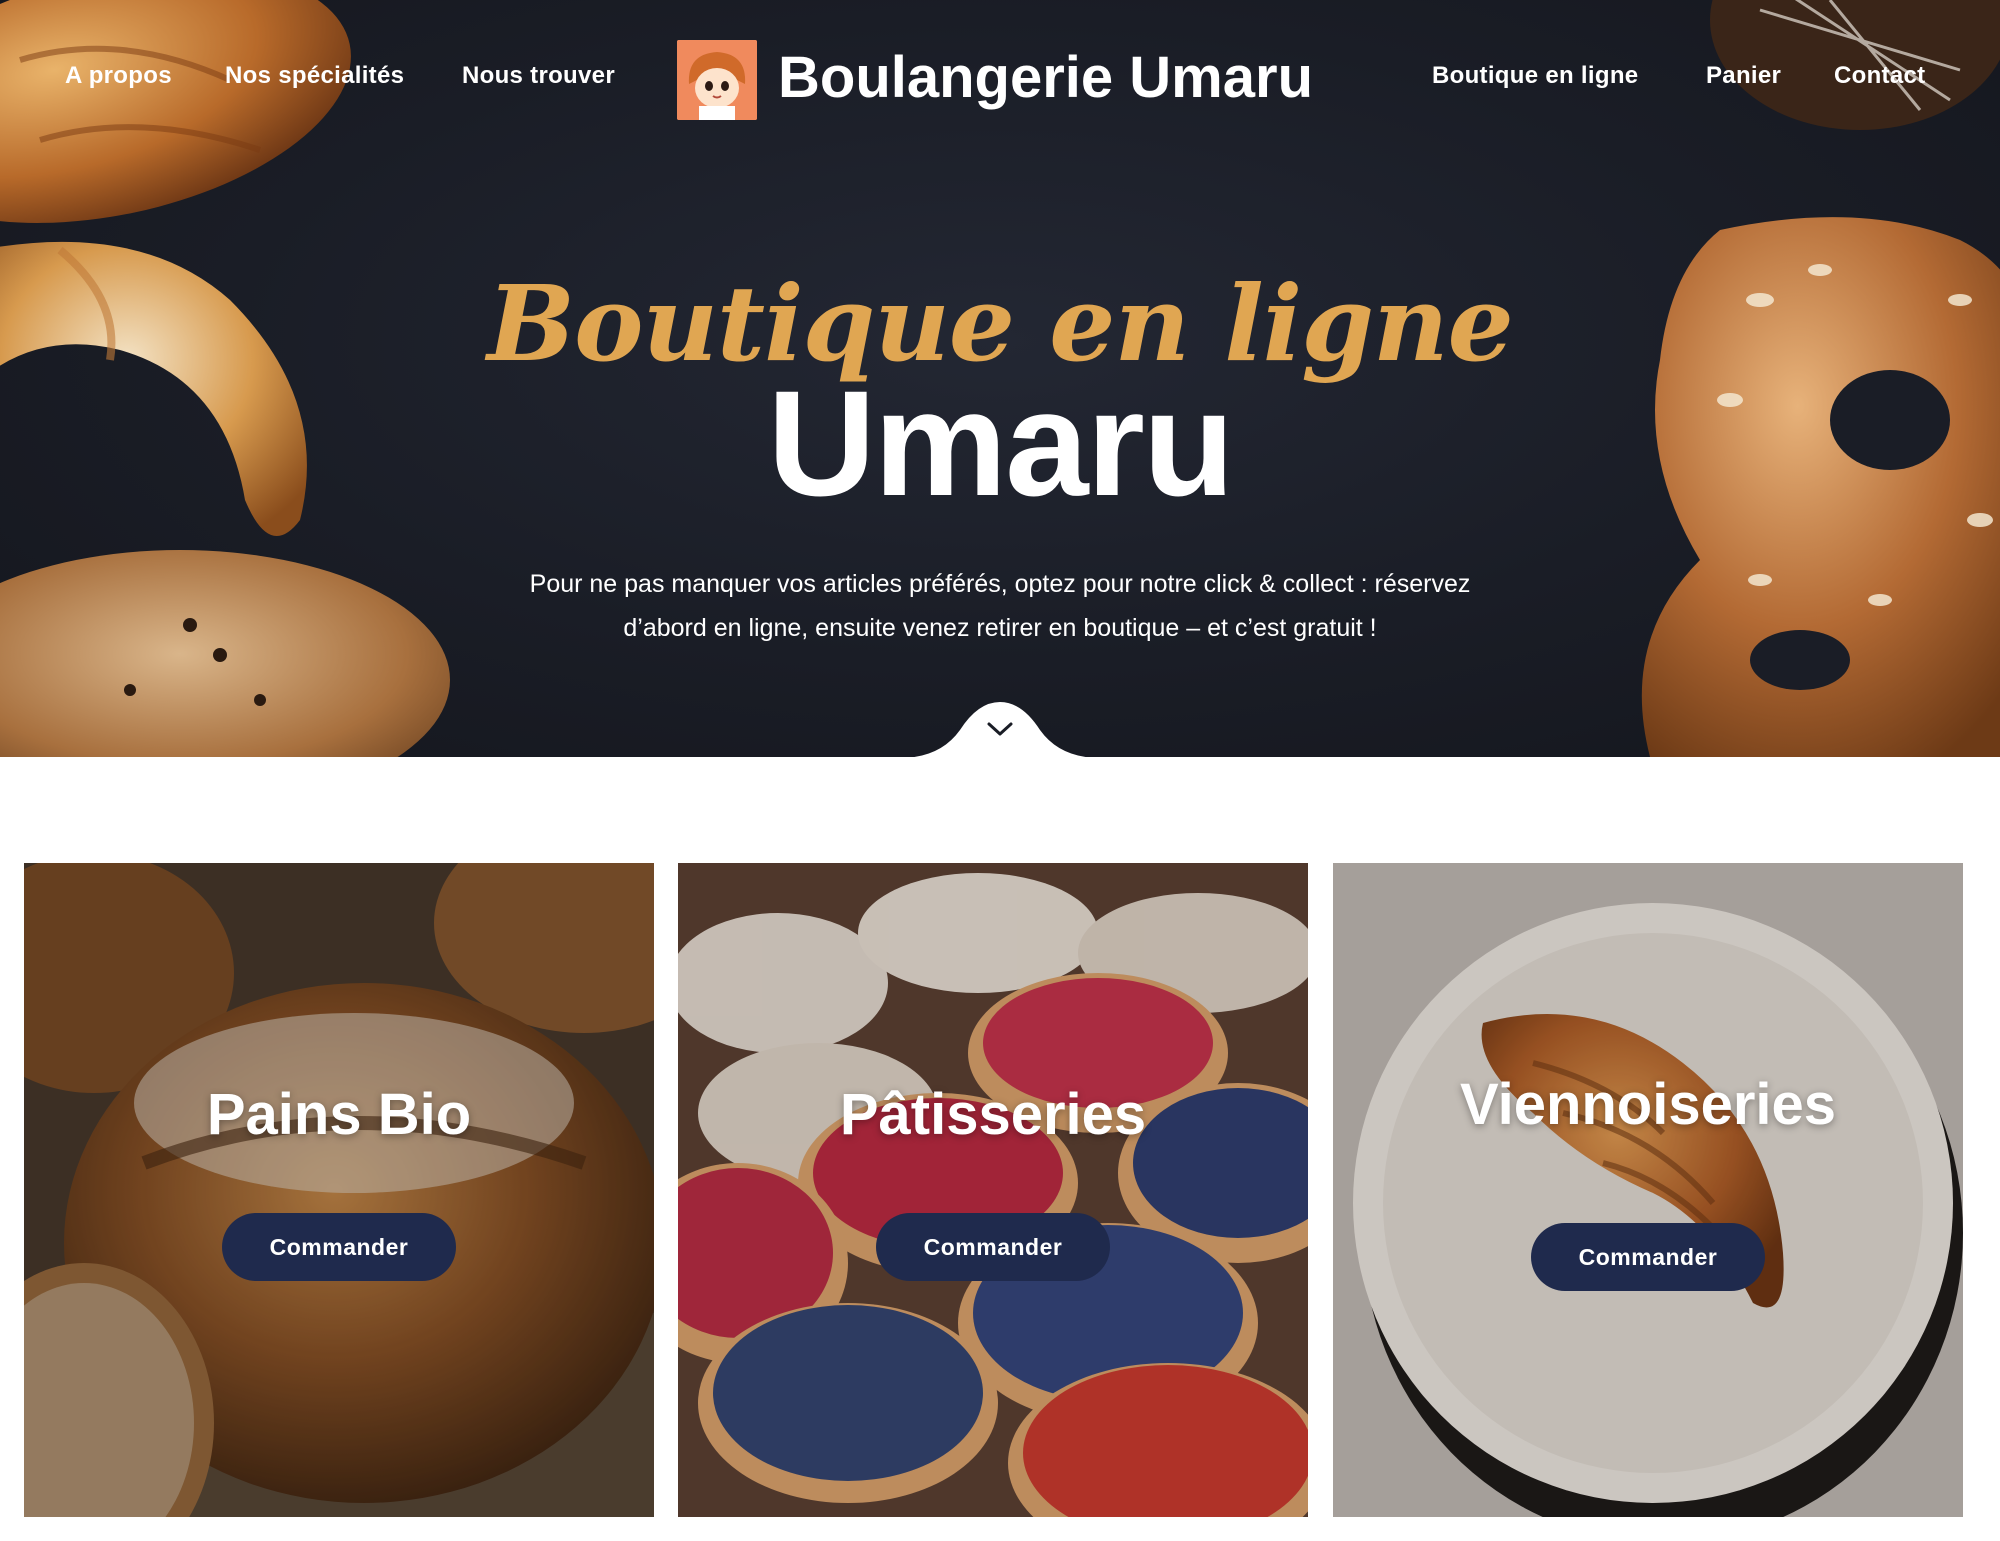 The image size is (2000, 1541). I want to click on nav-link-boutique-en-ligne: Boutique en ligne, so click(1535, 76).